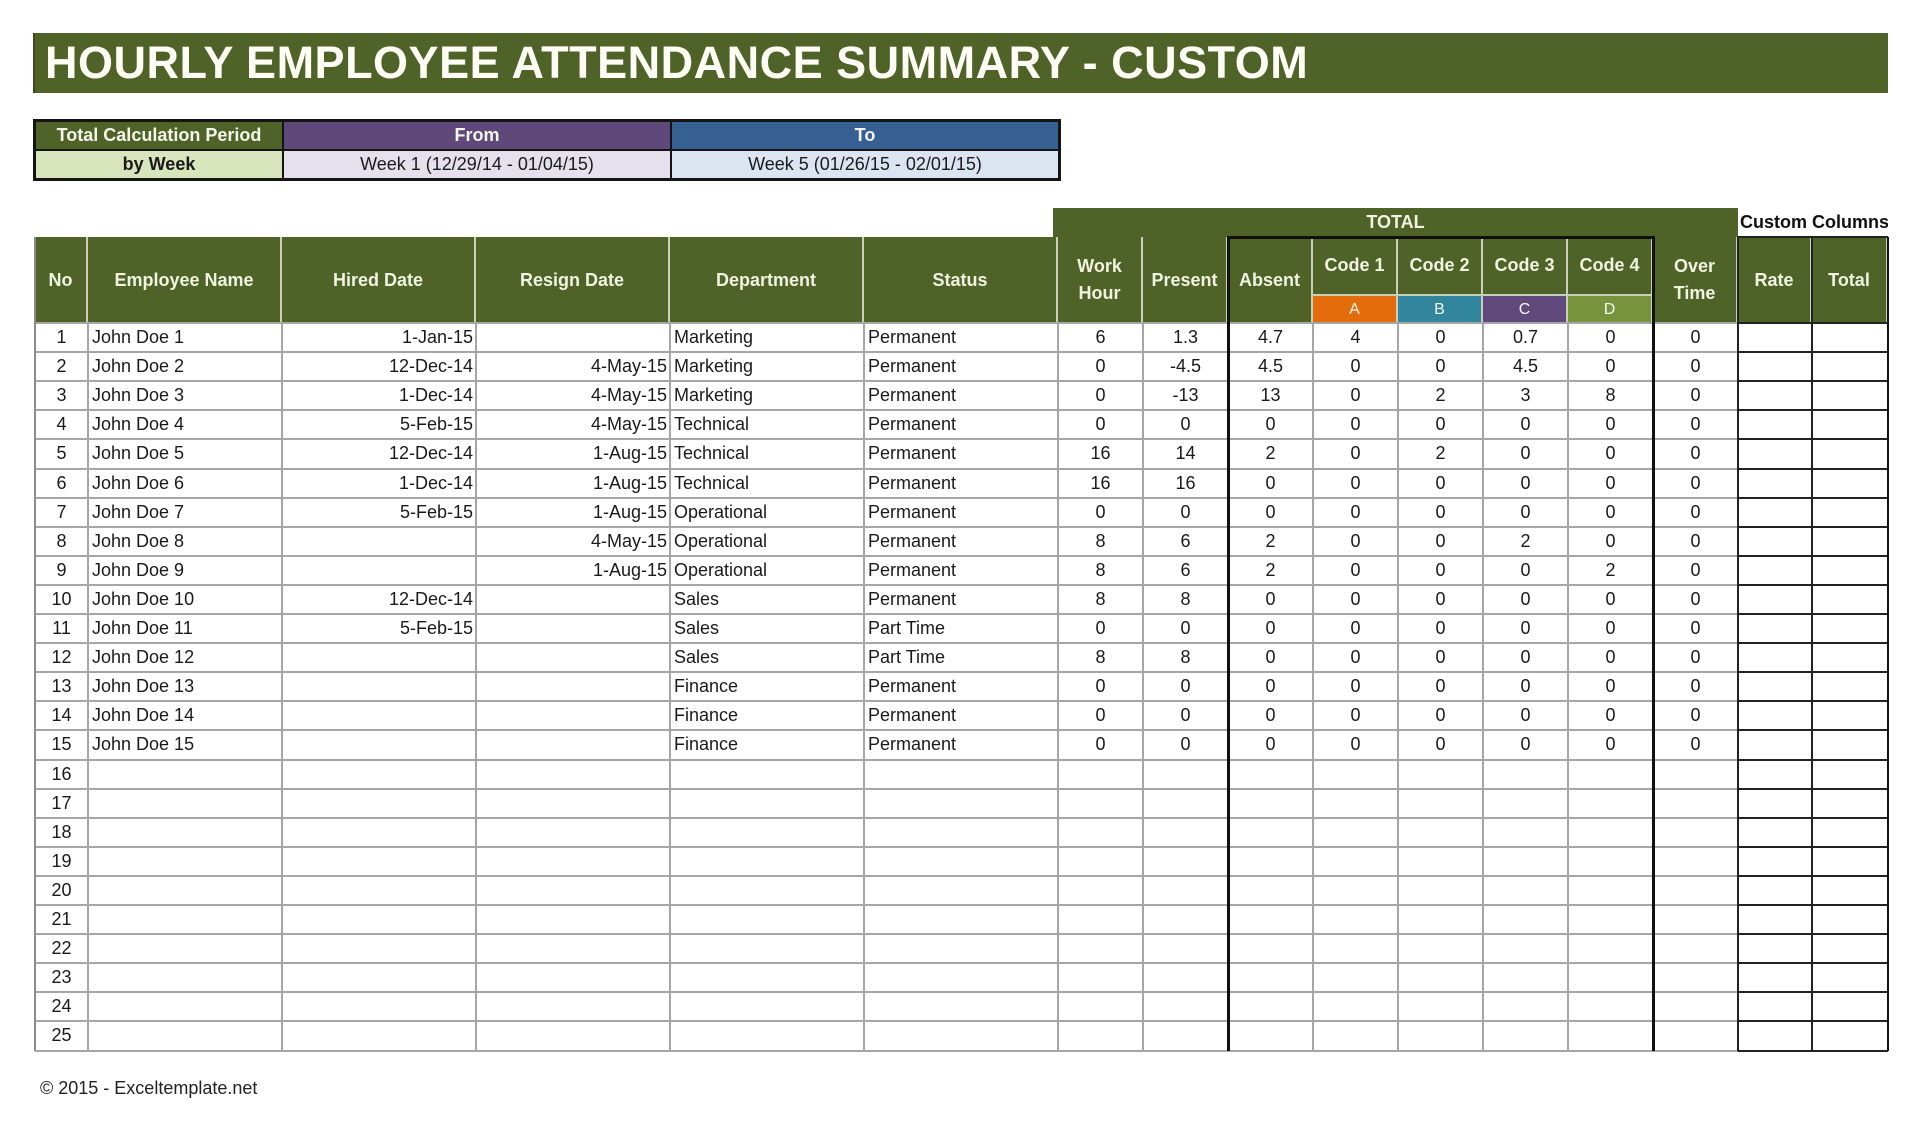  What do you see at coordinates (1185, 657) in the screenshot?
I see `present-cell: 8` at bounding box center [1185, 657].